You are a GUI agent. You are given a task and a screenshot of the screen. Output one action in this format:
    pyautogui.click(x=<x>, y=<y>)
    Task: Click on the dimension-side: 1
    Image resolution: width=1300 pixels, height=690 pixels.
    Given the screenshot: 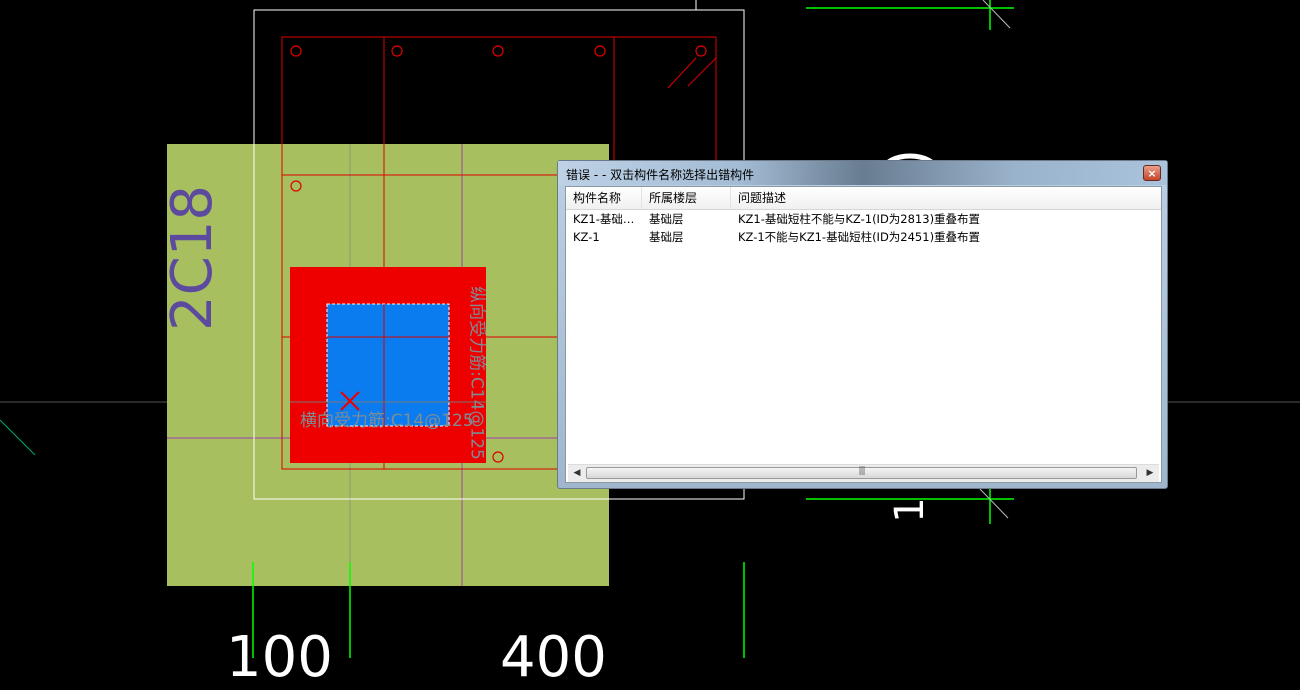 What is the action you would take?
    pyautogui.click(x=910, y=510)
    